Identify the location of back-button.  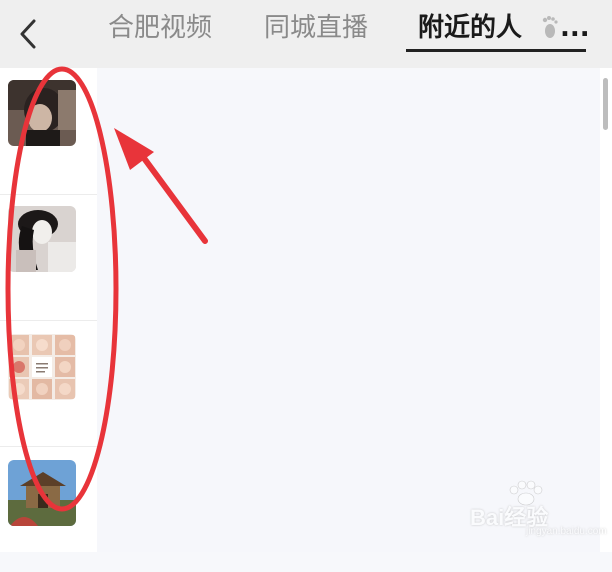
(28, 34).